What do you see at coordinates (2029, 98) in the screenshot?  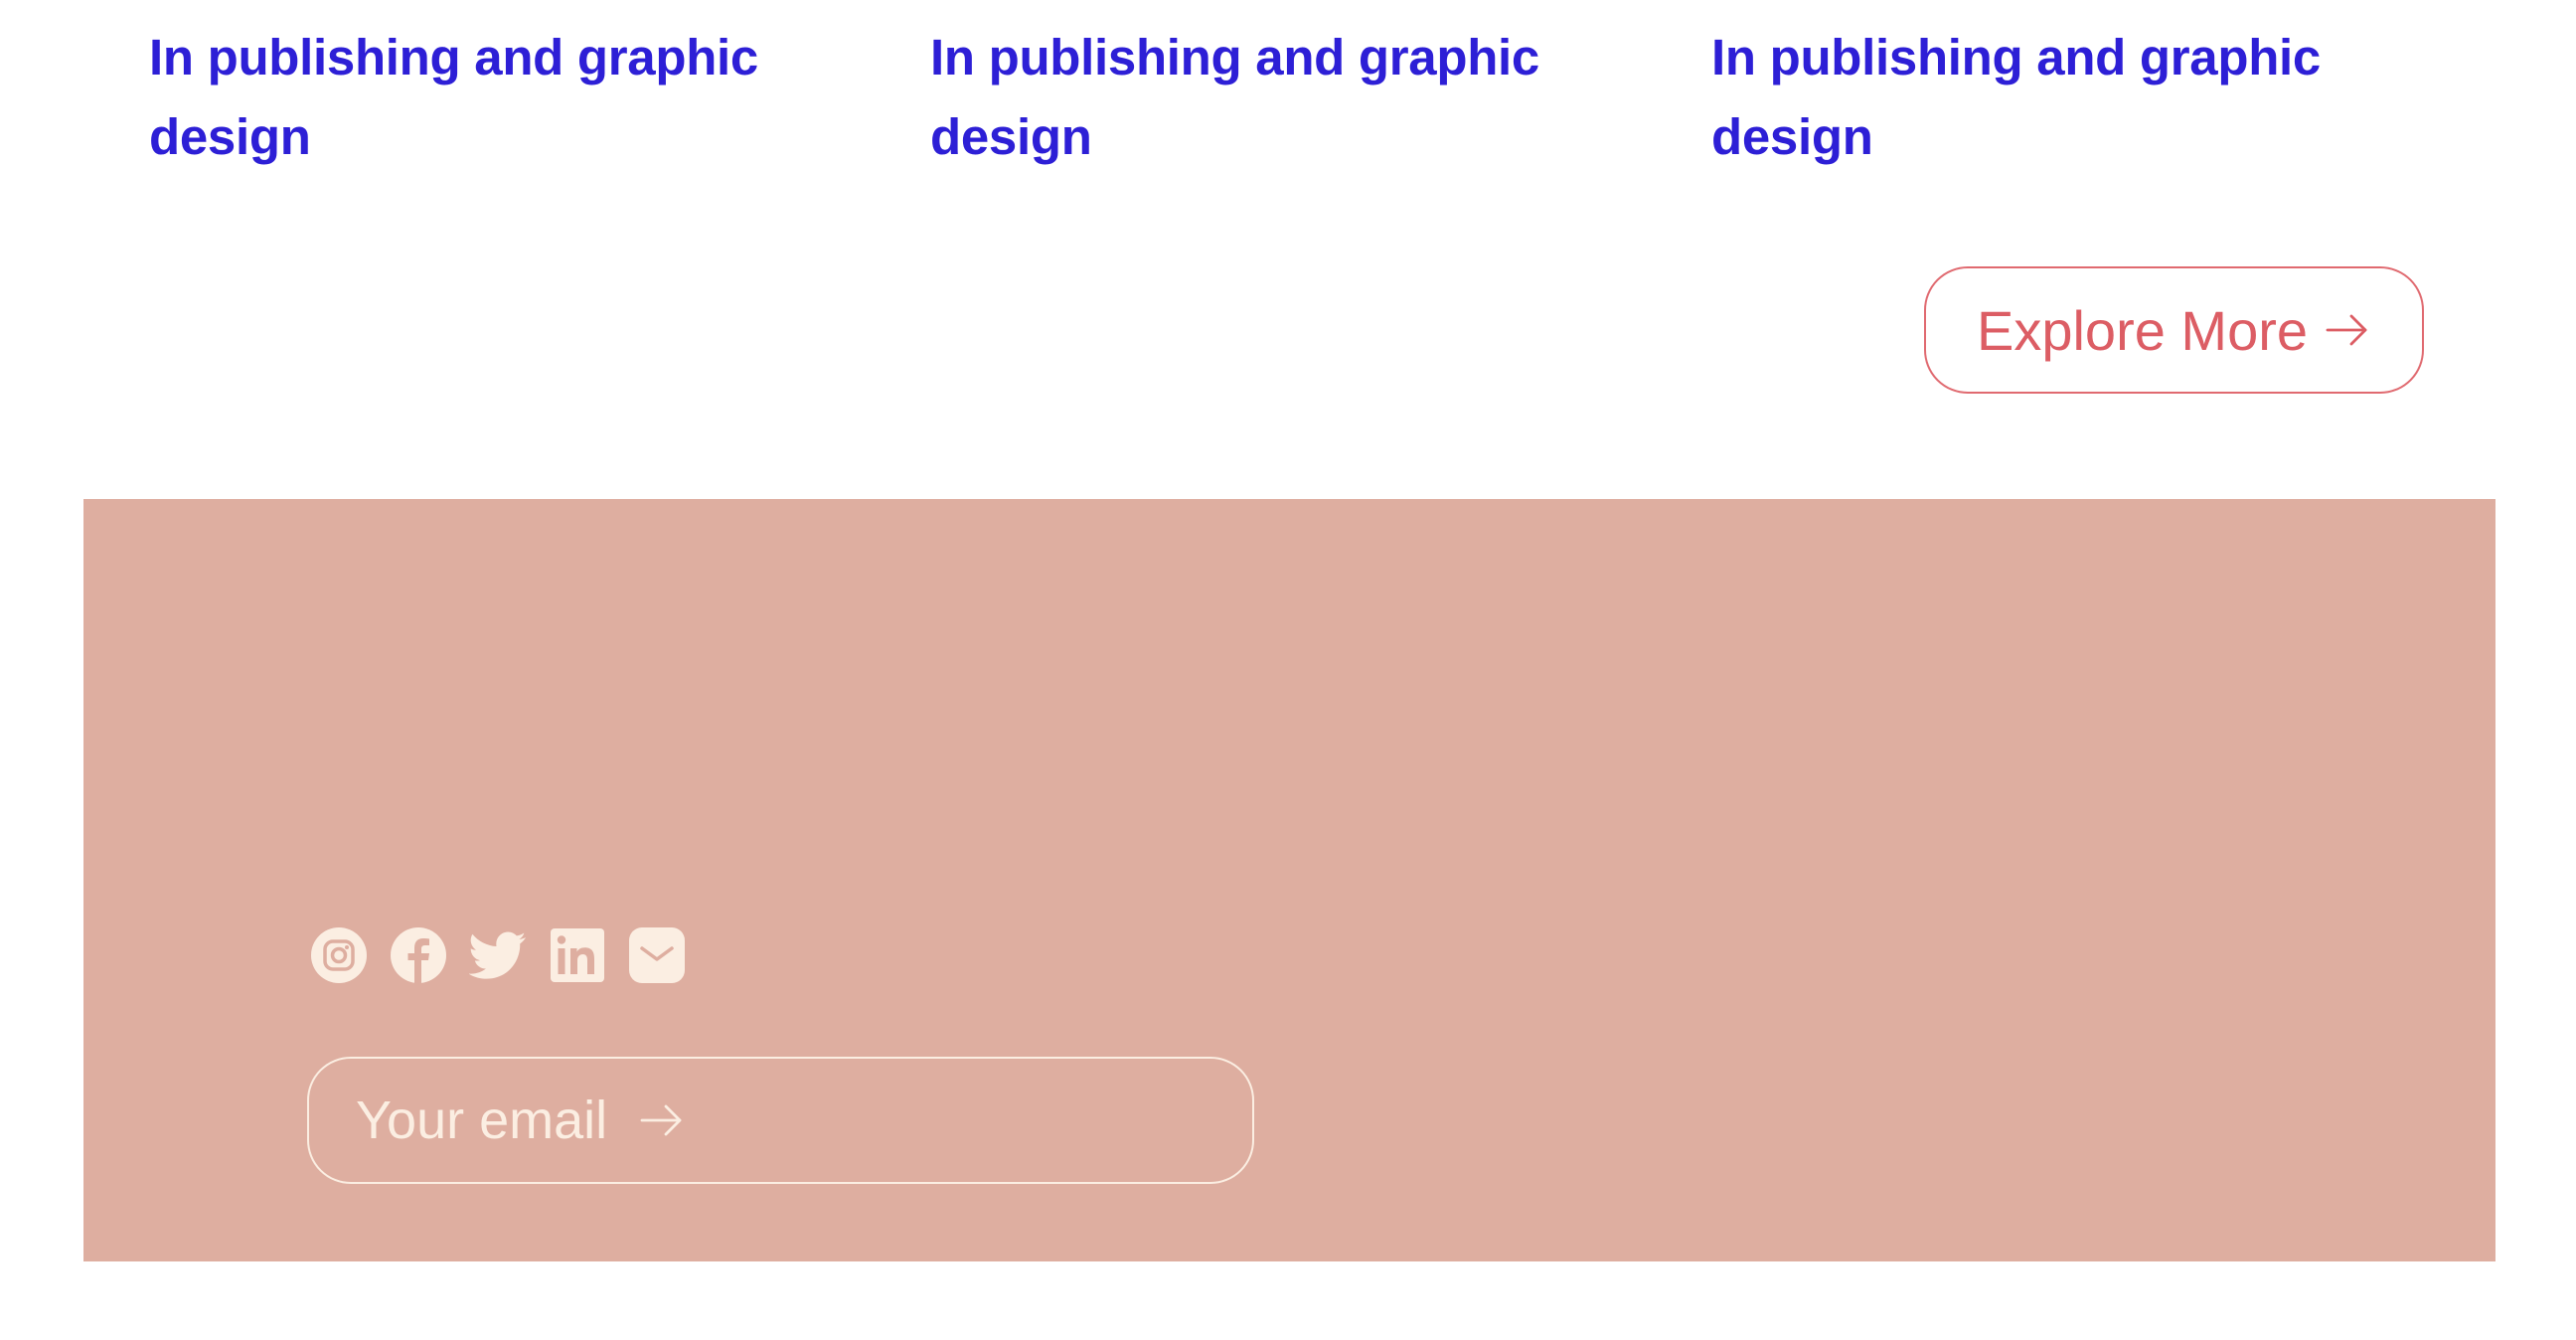 I see `post-title-3: In publishing and graphic design` at bounding box center [2029, 98].